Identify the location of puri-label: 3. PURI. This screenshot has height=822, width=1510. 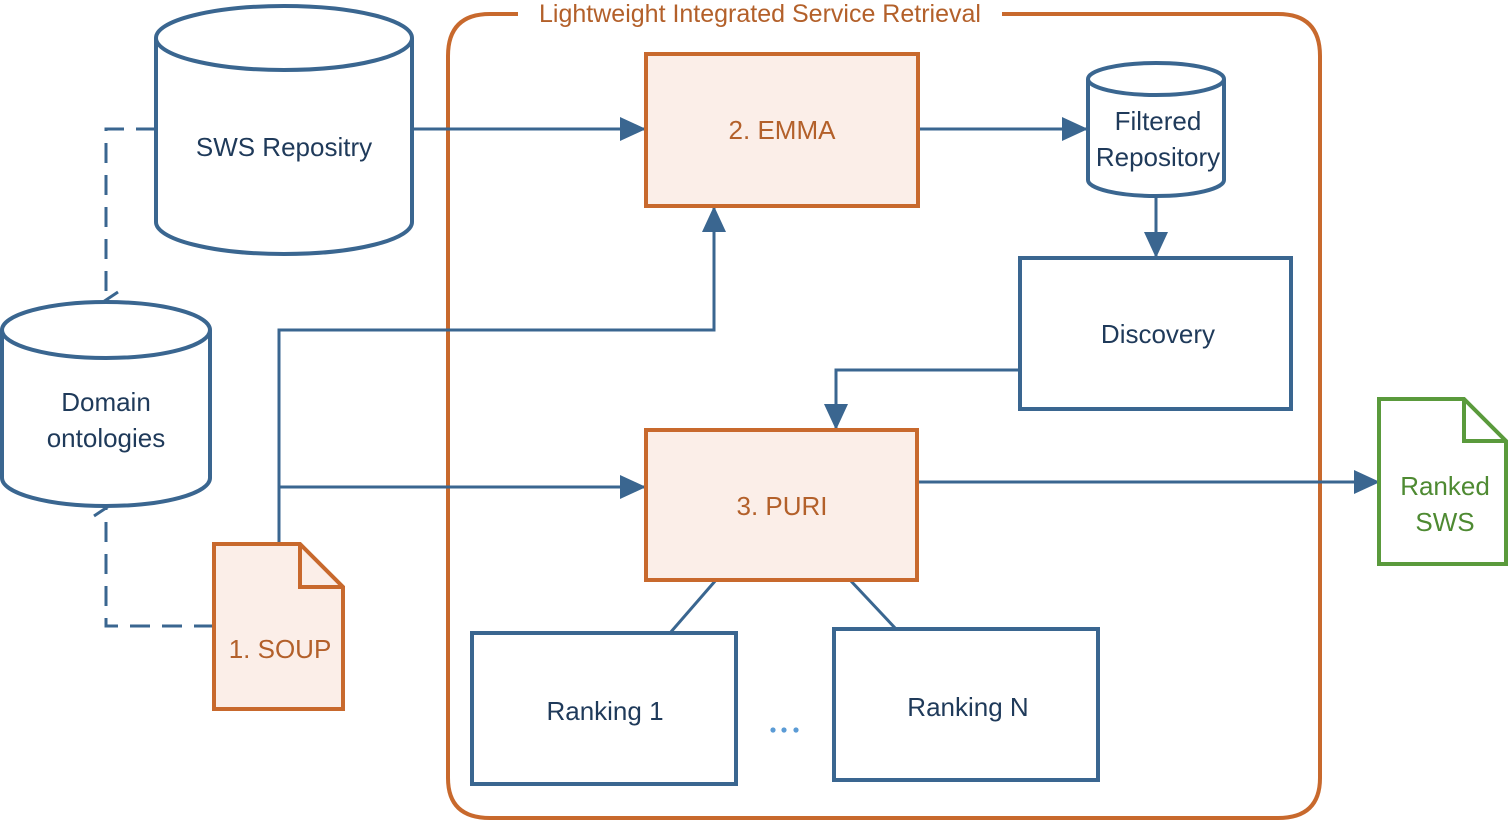
(781, 506).